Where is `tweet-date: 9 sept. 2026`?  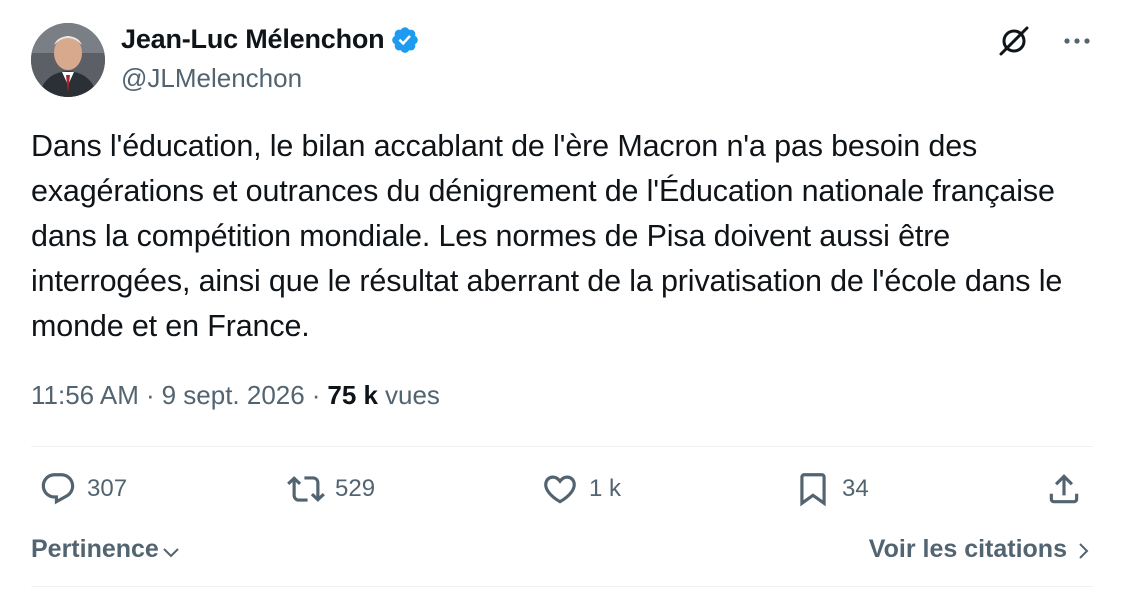 tweet-date: 9 sept. 2026 is located at coordinates (233, 395).